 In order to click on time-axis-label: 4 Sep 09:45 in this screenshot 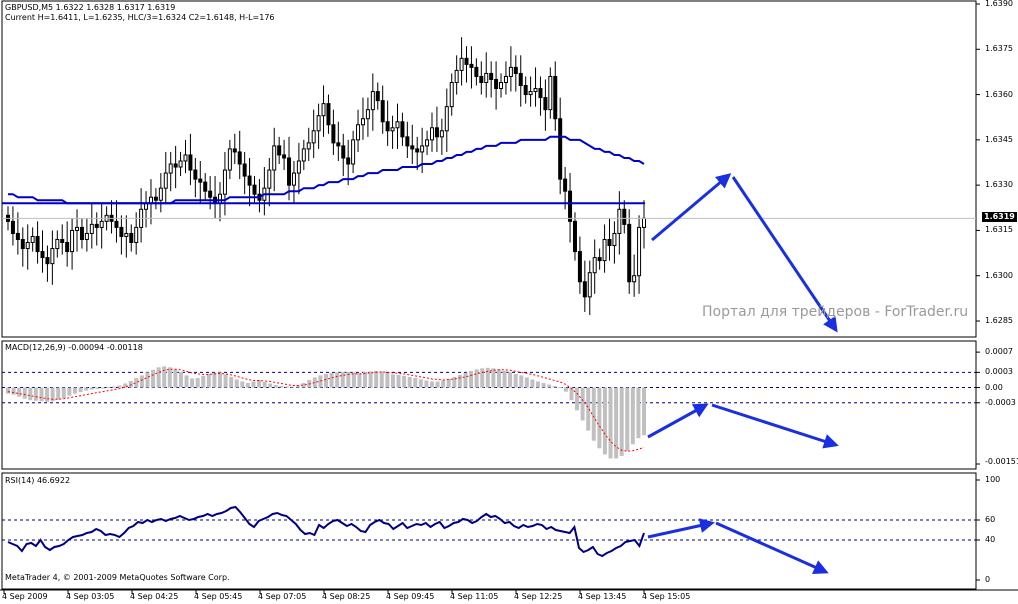, I will do `click(410, 596)`.